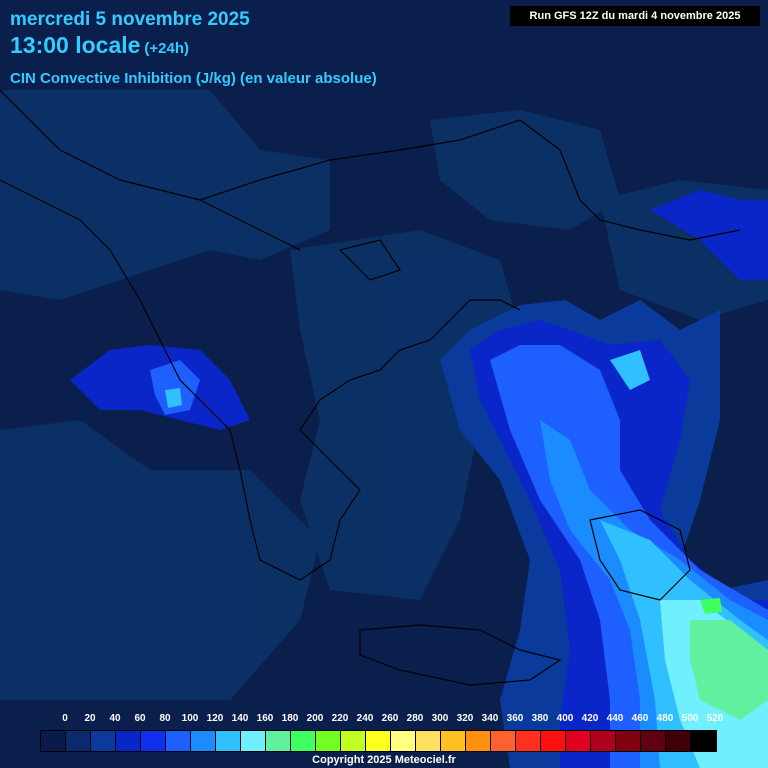 The image size is (768, 768). I want to click on legend-tick: 520, so click(715, 718).